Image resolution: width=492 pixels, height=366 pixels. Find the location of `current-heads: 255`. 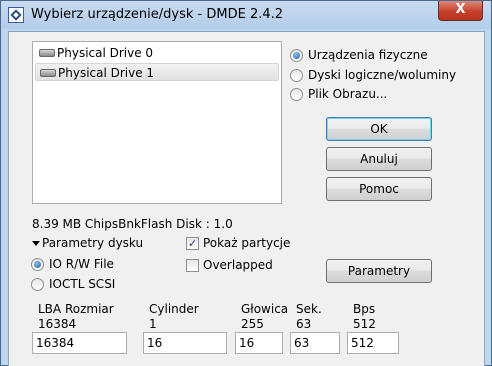

current-heads: 255 is located at coordinates (252, 324).